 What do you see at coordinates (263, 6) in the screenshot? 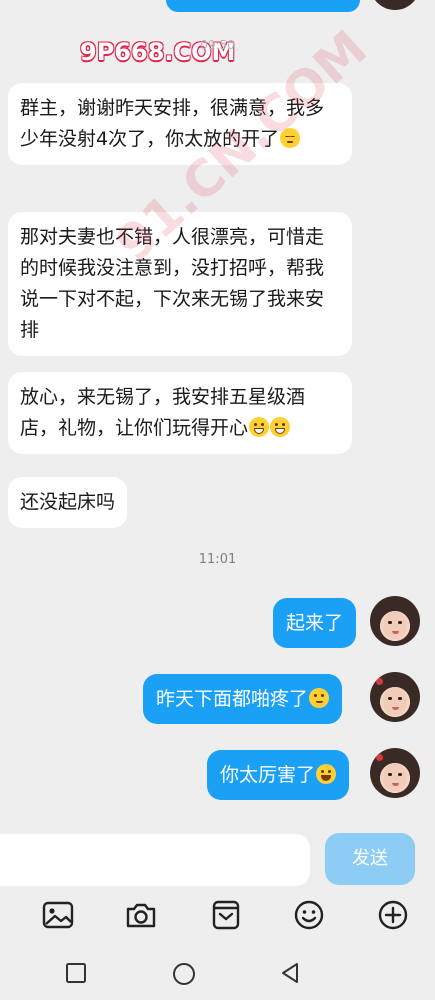
I see `message-bubble-partial` at bounding box center [263, 6].